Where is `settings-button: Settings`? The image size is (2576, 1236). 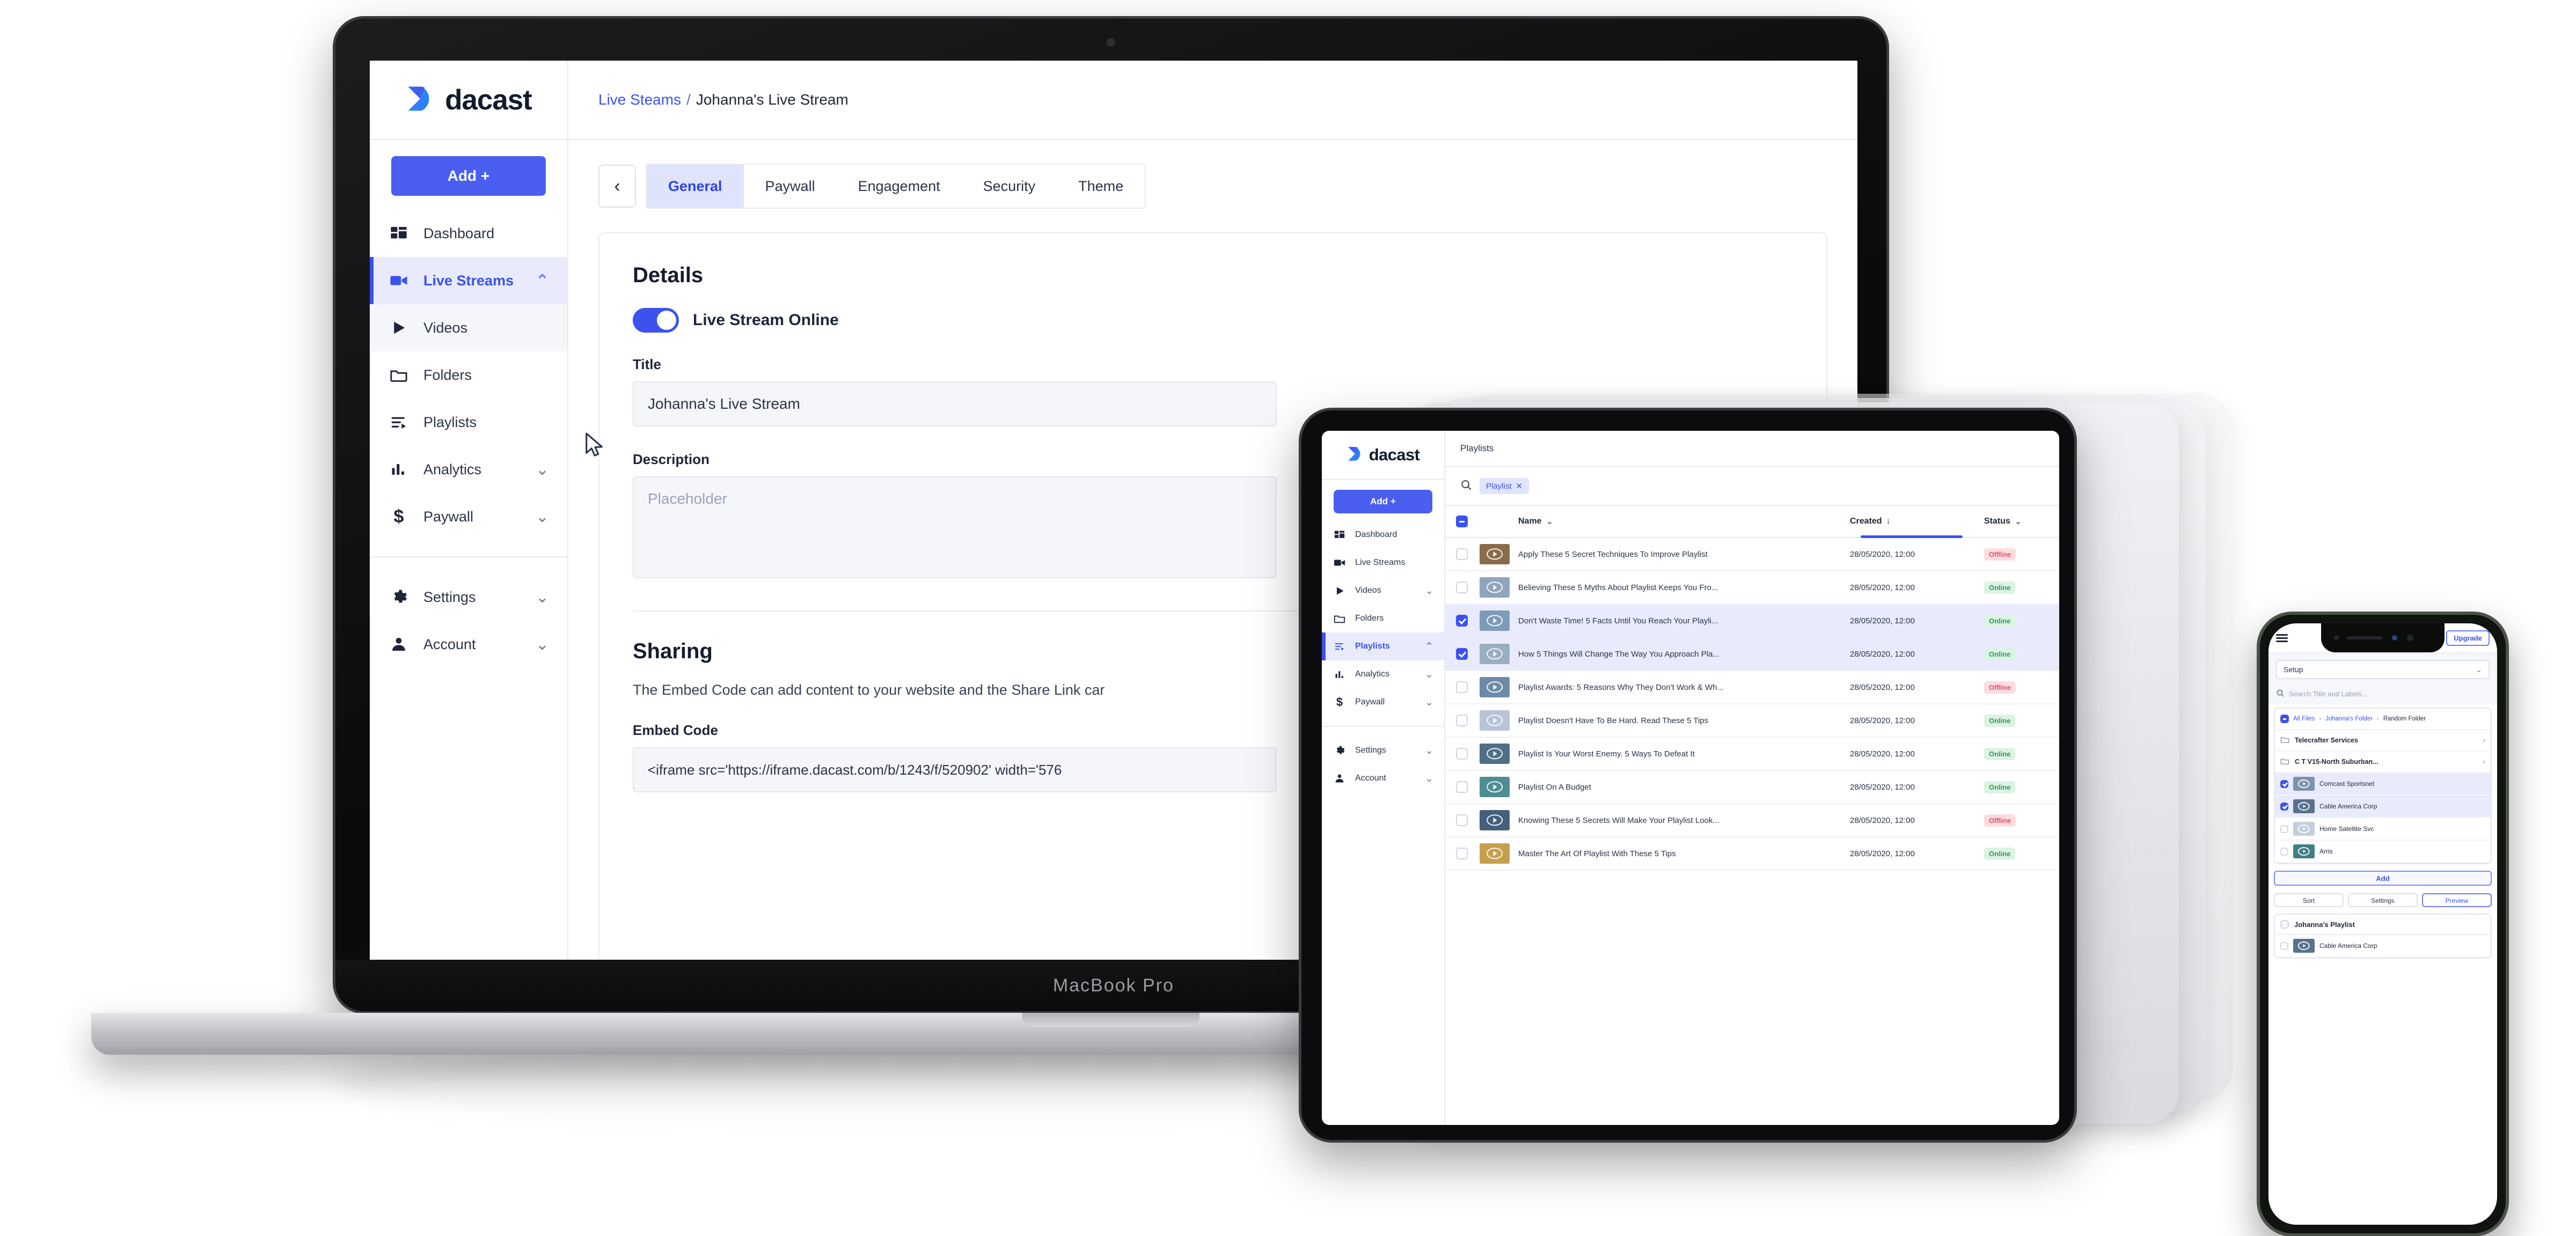
settings-button: Settings is located at coordinates (2383, 900).